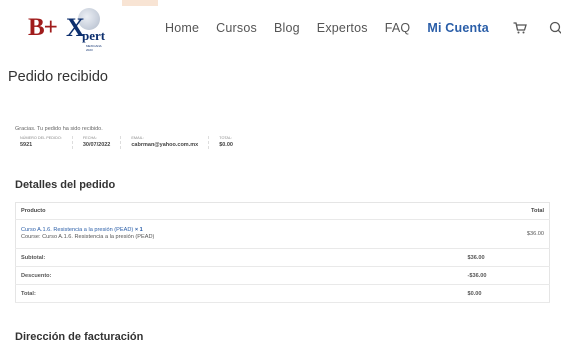 The image size is (561, 345). I want to click on overview-date: Fecha: 30/07/2022, so click(102, 142).